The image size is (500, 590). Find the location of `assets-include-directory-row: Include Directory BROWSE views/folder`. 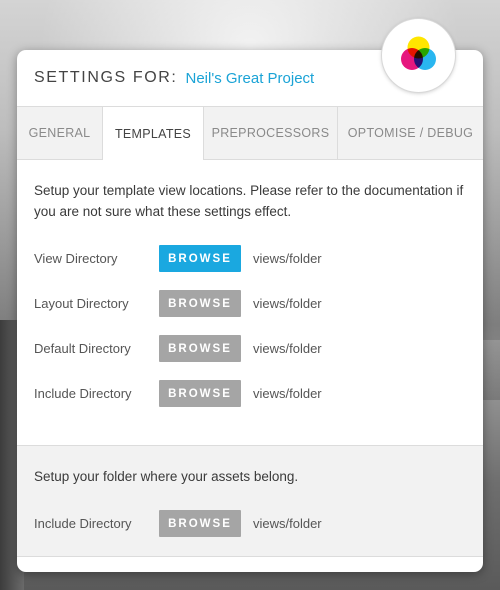

assets-include-directory-row: Include Directory BROWSE views/folder is located at coordinates (250, 523).